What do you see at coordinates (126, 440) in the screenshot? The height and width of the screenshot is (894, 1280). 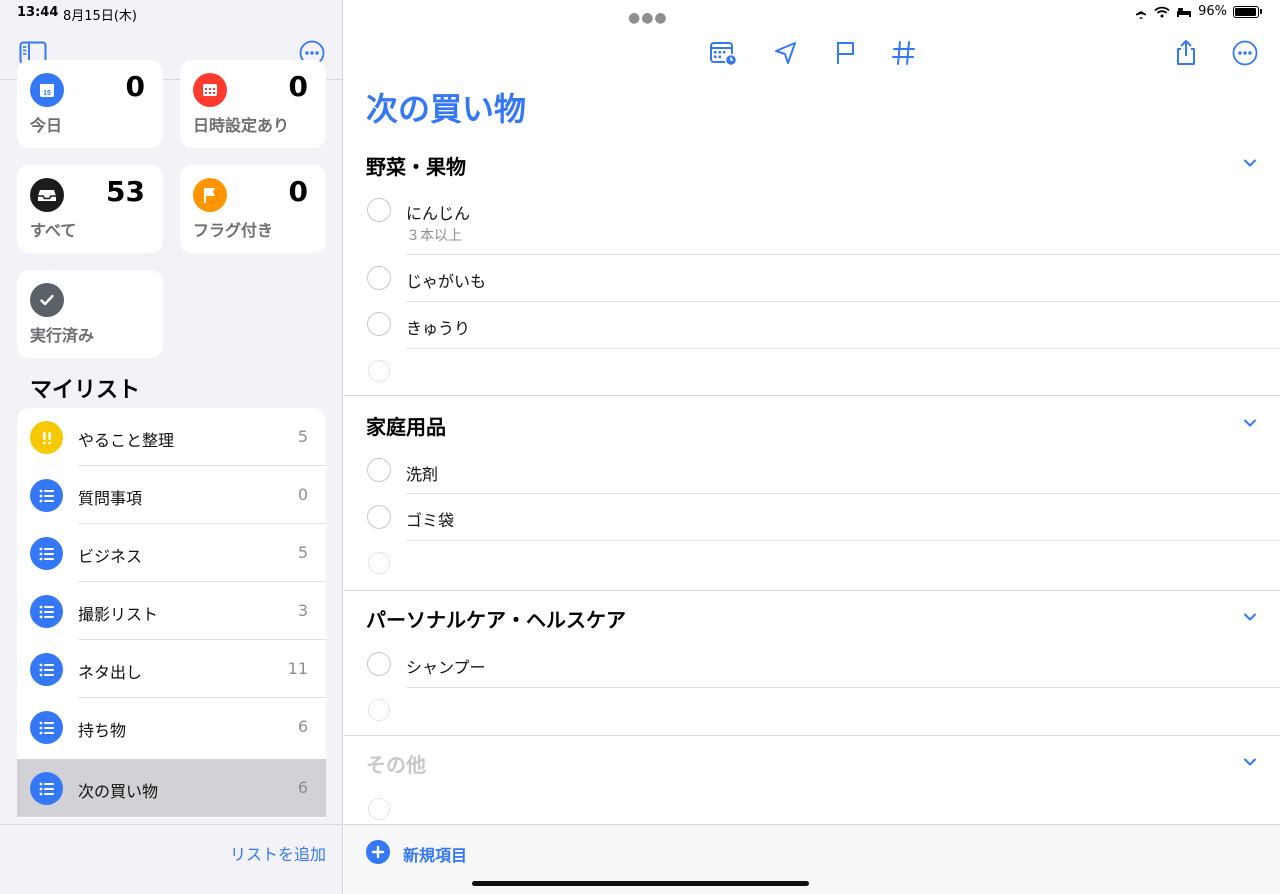 I see `list-name: やること整理` at bounding box center [126, 440].